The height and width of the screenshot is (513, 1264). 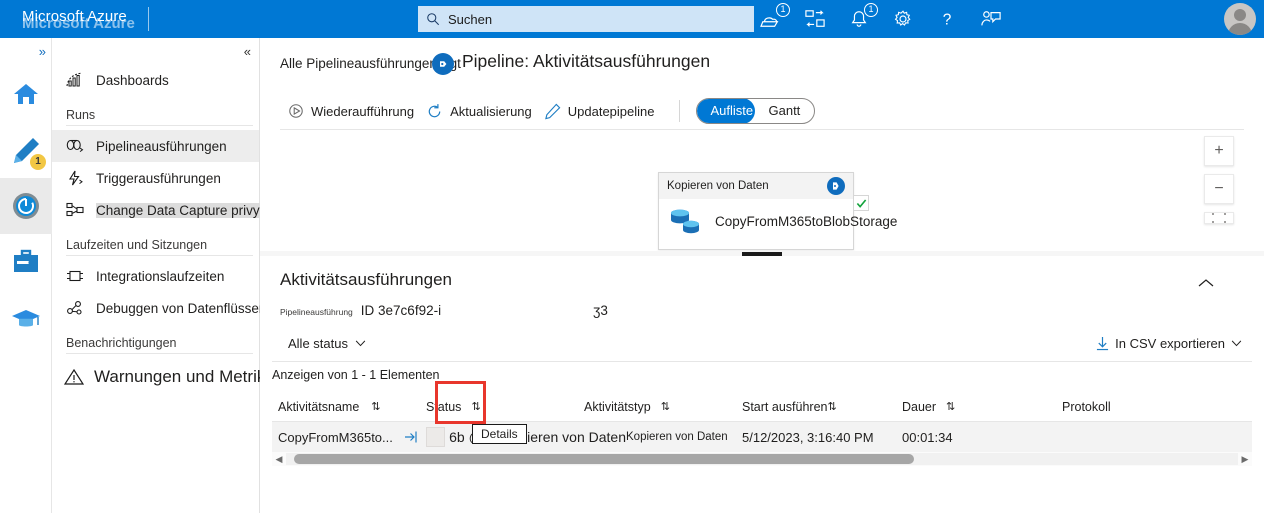 What do you see at coordinates (155, 178) in the screenshot?
I see `sidebar-item-trigger-runs: Triggerausführungen` at bounding box center [155, 178].